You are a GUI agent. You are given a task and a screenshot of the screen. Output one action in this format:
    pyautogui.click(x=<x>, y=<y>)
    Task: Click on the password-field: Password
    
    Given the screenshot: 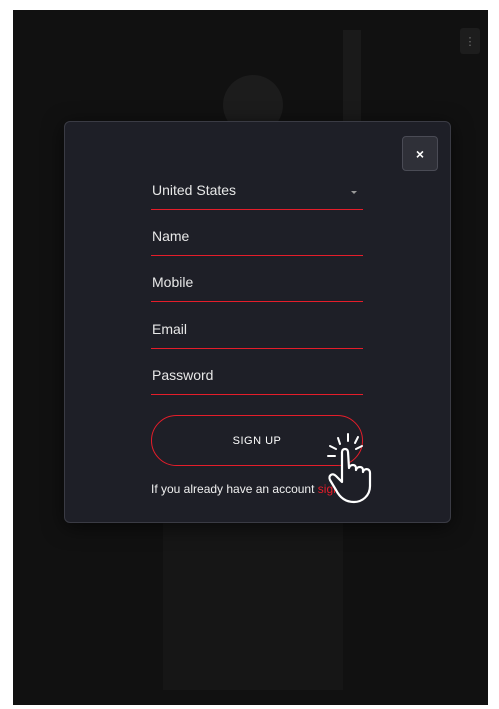 What is the action you would take?
    pyautogui.click(x=257, y=375)
    